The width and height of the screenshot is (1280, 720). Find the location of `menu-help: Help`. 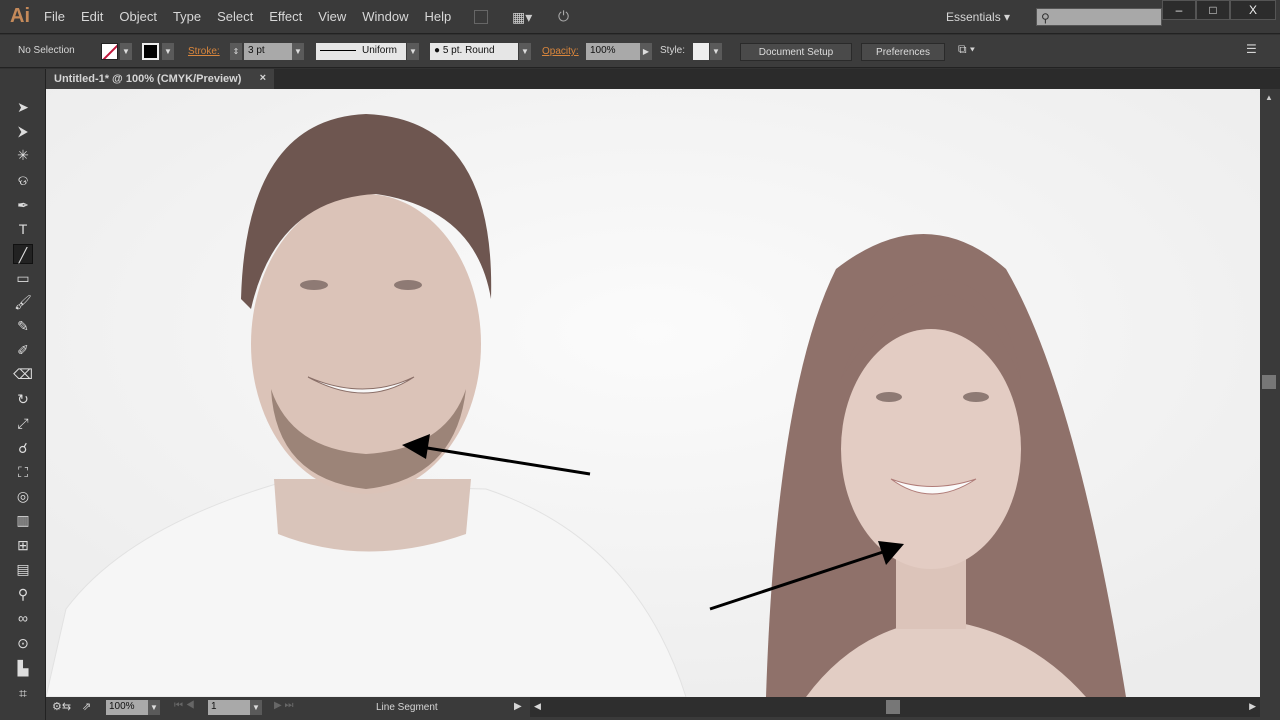

menu-help: Help is located at coordinates (437, 16).